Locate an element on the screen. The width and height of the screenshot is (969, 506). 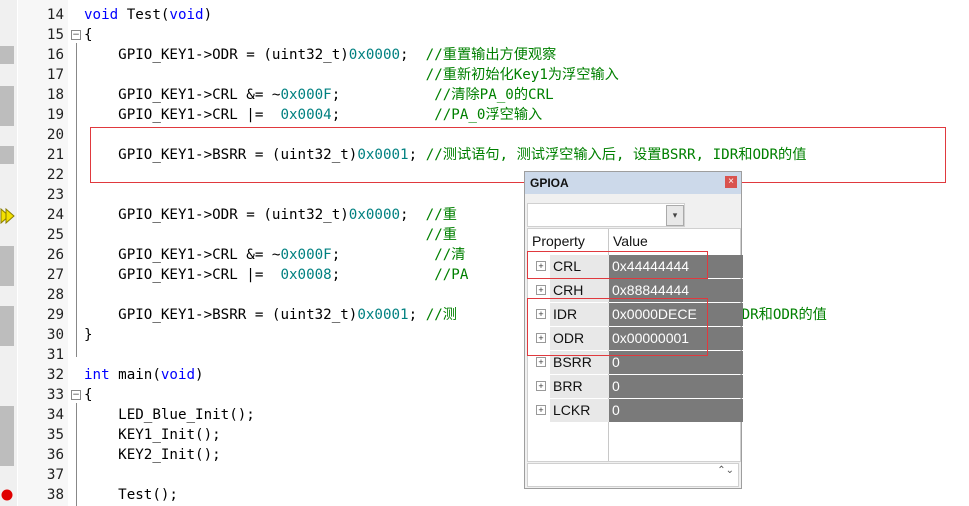
line-number: 34 is located at coordinates (55, 415).